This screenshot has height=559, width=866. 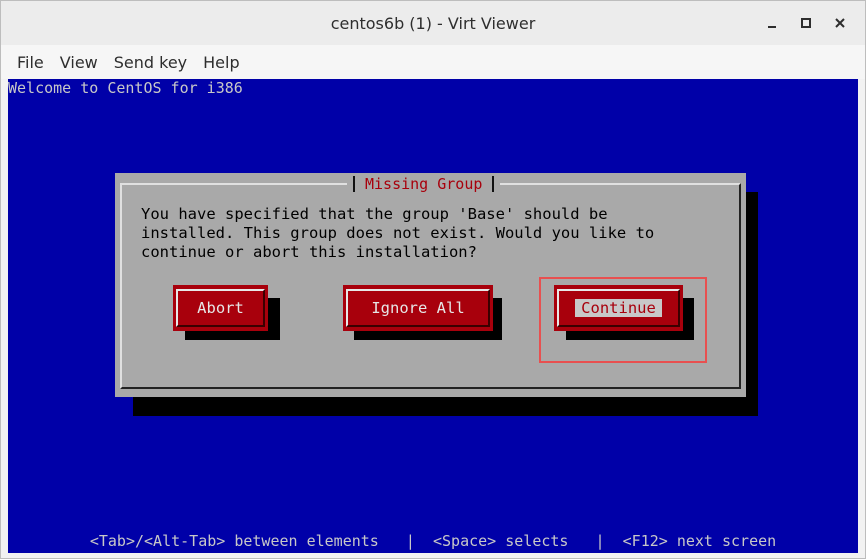 I want to click on title-right-bar, so click(x=493, y=184).